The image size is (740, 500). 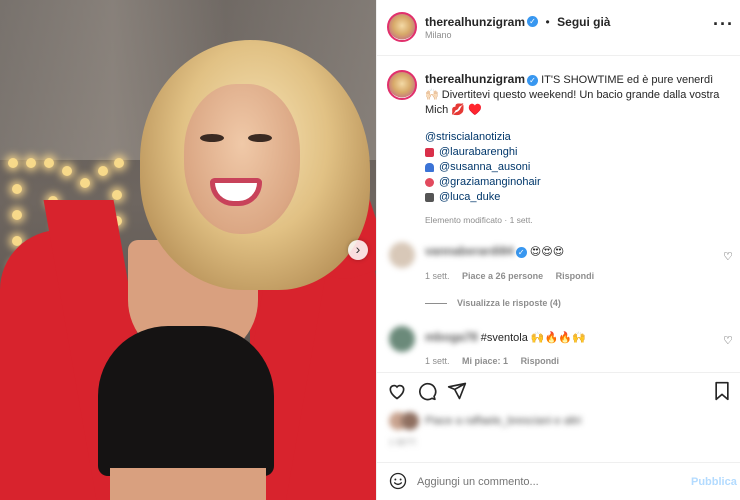 I want to click on edited-note: Elemento modificato · 1 sett., so click(x=479, y=220).